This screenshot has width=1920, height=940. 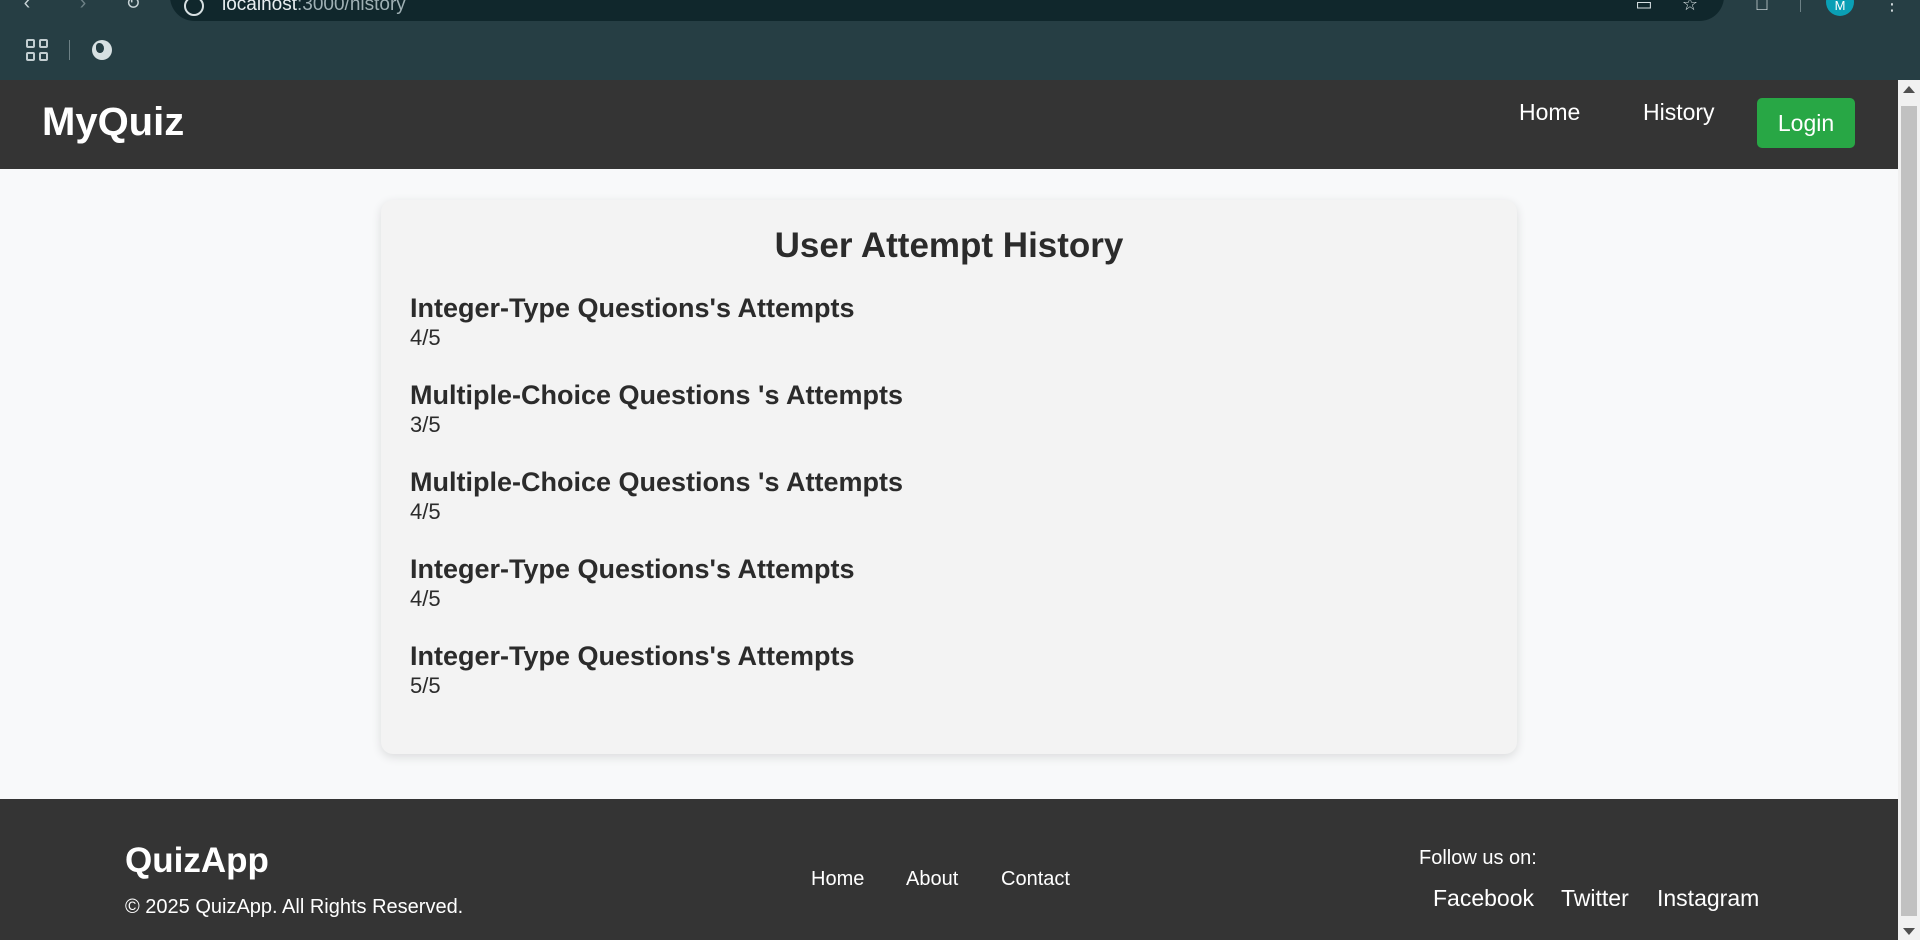 What do you see at coordinates (1595, 898) in the screenshot?
I see `social-link-twitter: Twitter` at bounding box center [1595, 898].